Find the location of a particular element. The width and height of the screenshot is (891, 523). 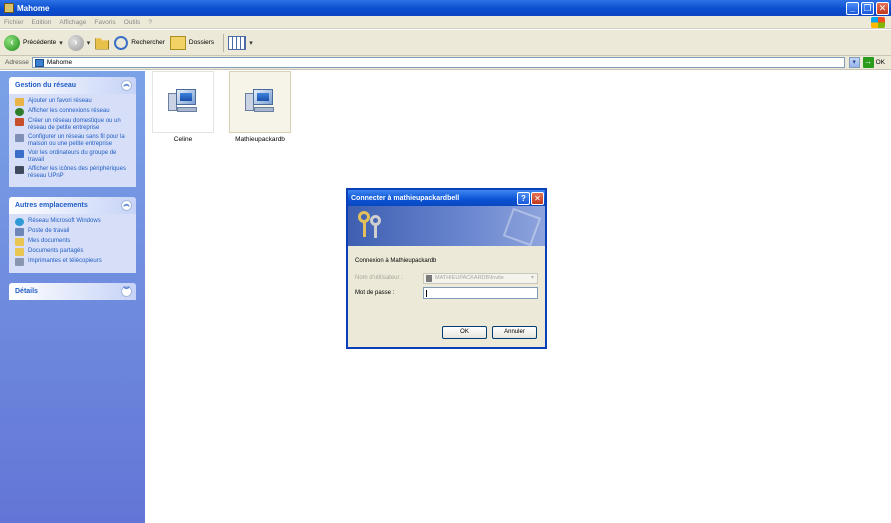

workgroup-icon is located at coordinates (19, 154).